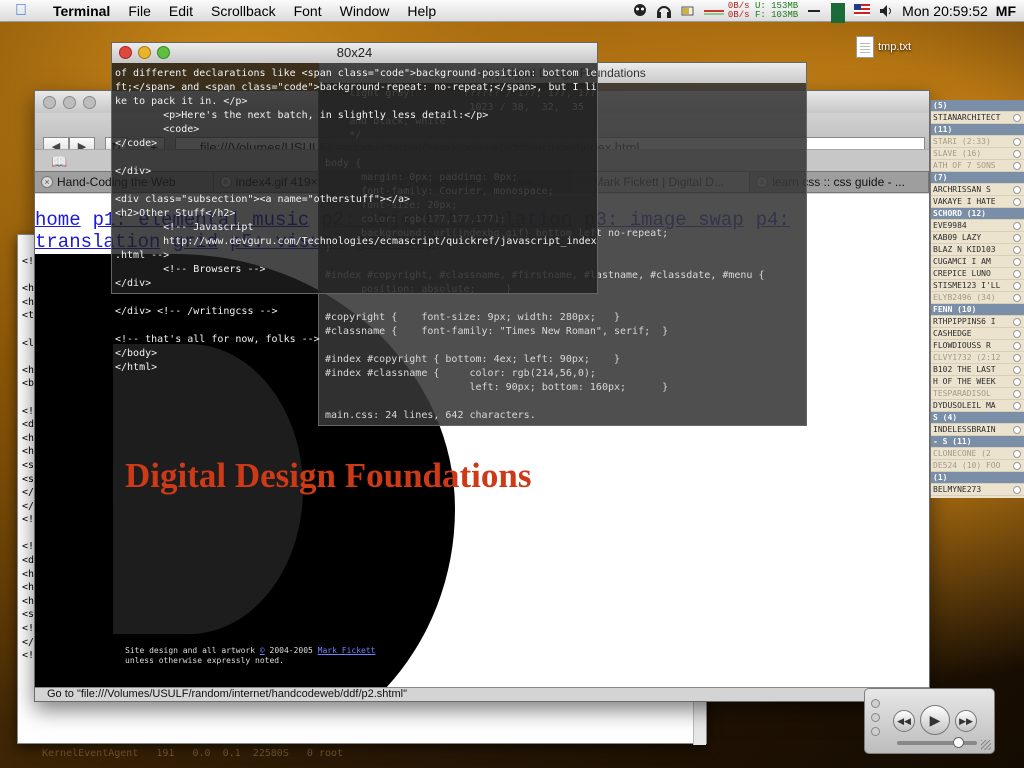 Image resolution: width=1024 pixels, height=768 pixels. Describe the element at coordinates (640, 11) in the screenshot. I see `alien-icon` at that location.